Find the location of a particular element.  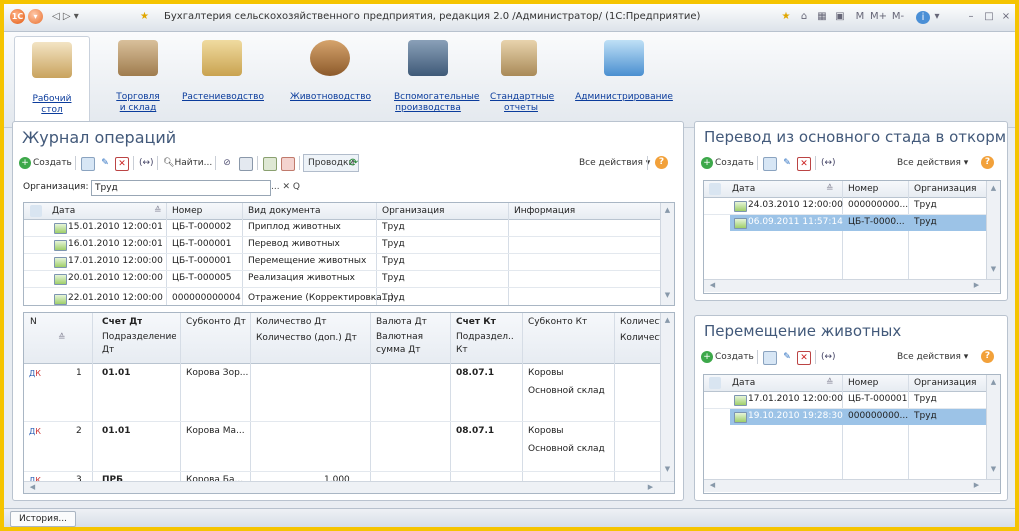

col-currency-dt: Валюта Дт is located at coordinates (401, 322).